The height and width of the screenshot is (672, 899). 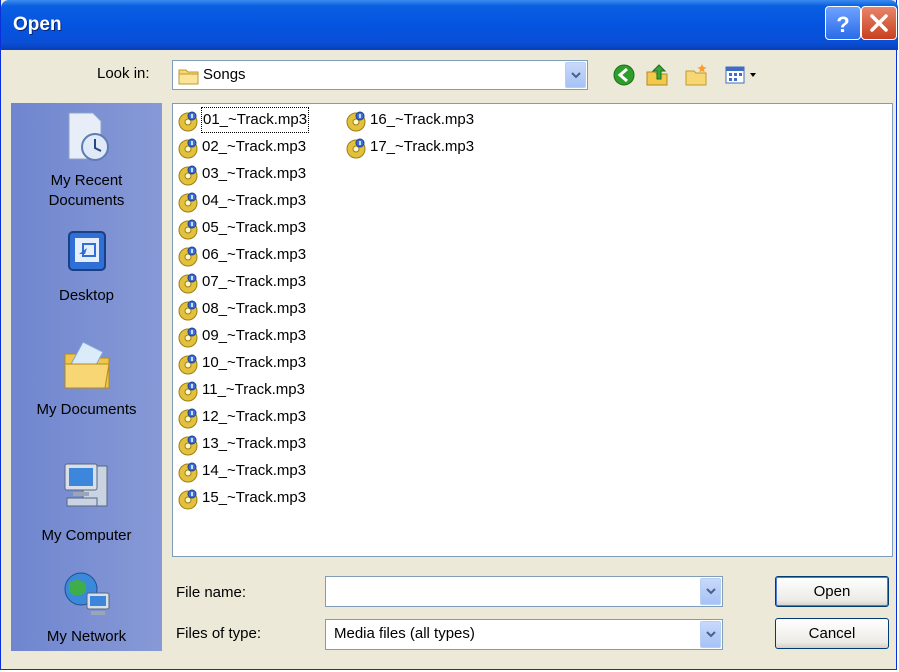 I want to click on cancel-button: Cancel, so click(x=832, y=633).